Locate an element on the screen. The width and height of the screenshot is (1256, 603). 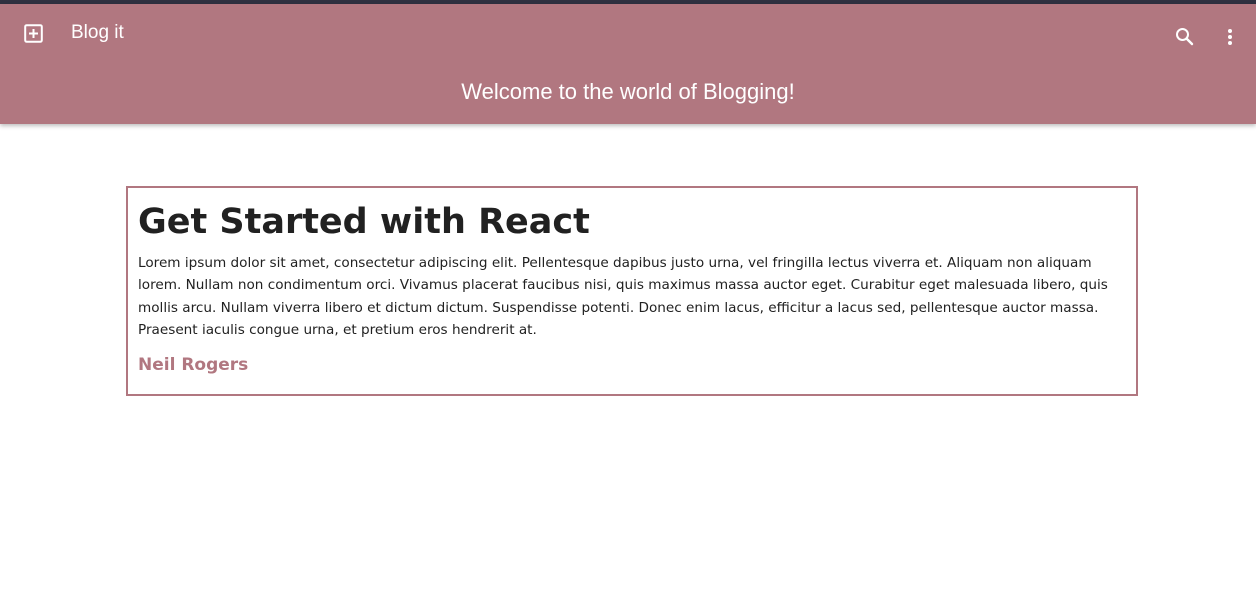
more-vertical-icon is located at coordinates (1230, 37).